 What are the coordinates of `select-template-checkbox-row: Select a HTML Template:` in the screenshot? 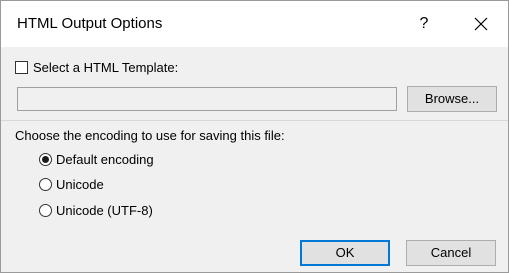 It's located at (96, 67).